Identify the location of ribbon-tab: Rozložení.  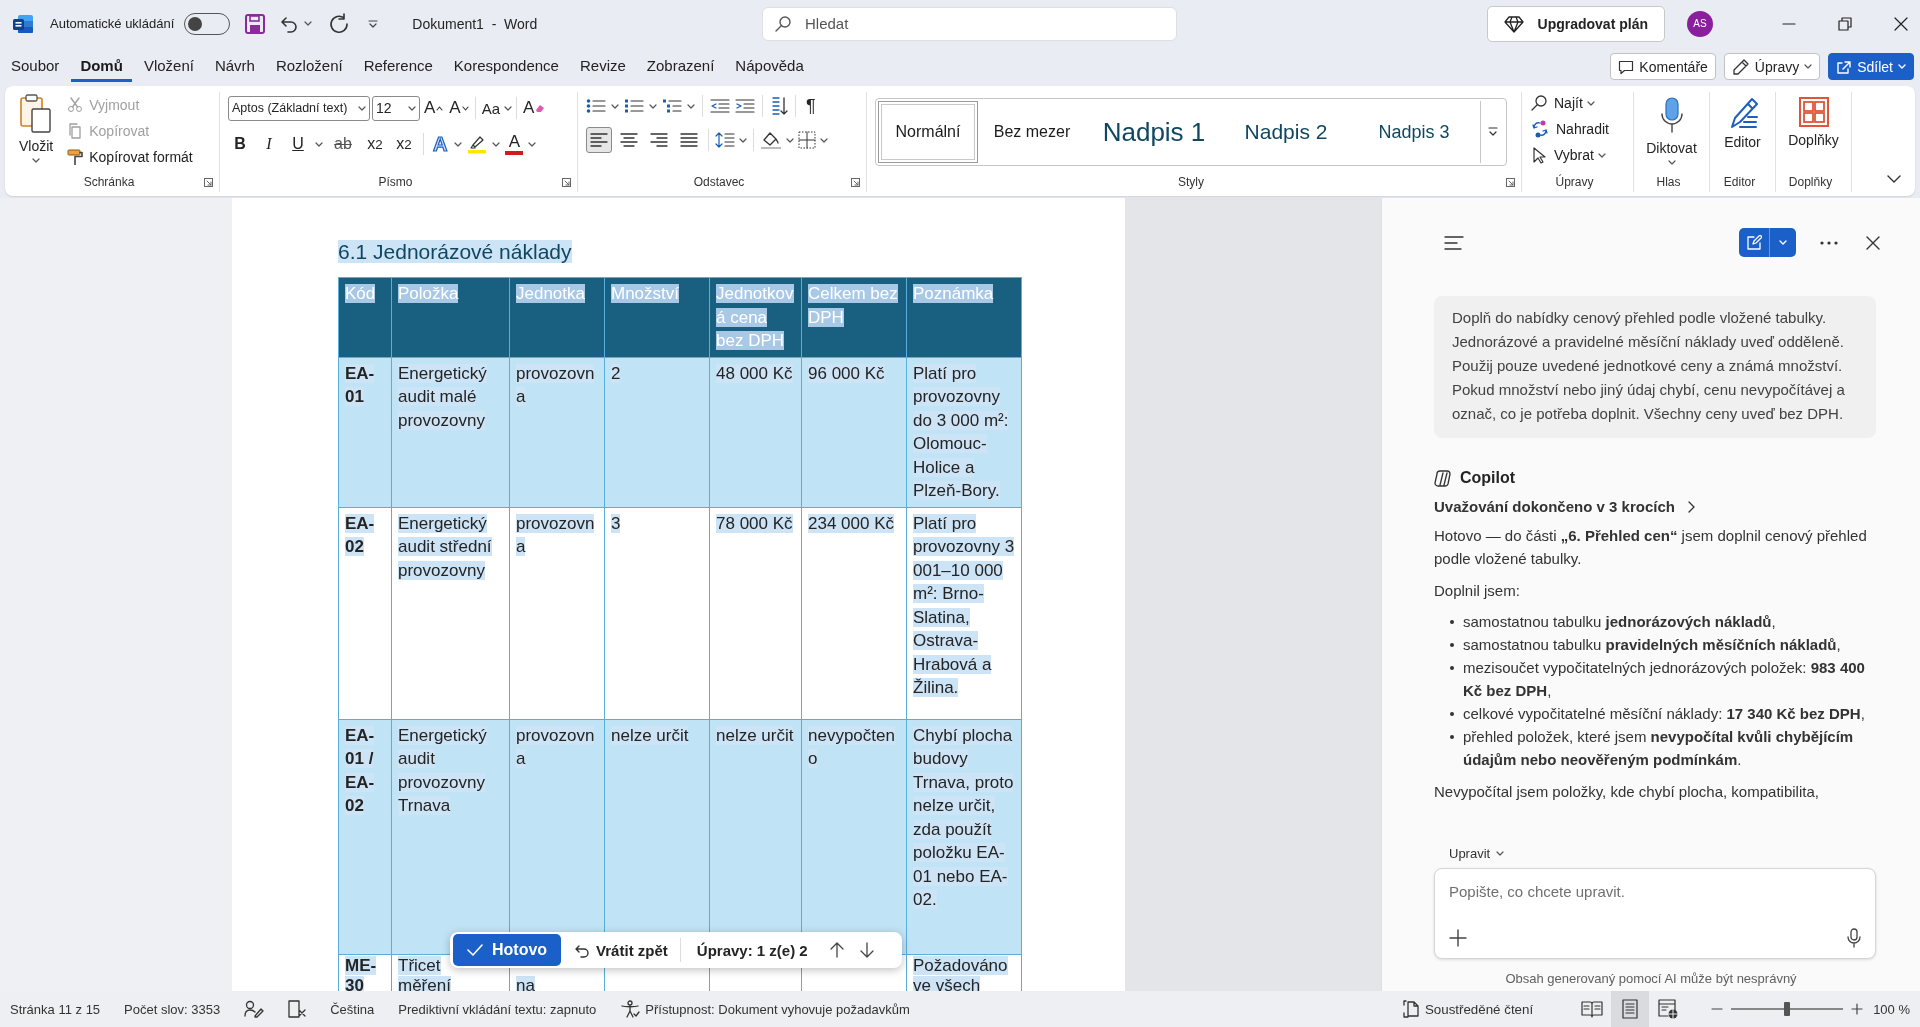
(309, 66).